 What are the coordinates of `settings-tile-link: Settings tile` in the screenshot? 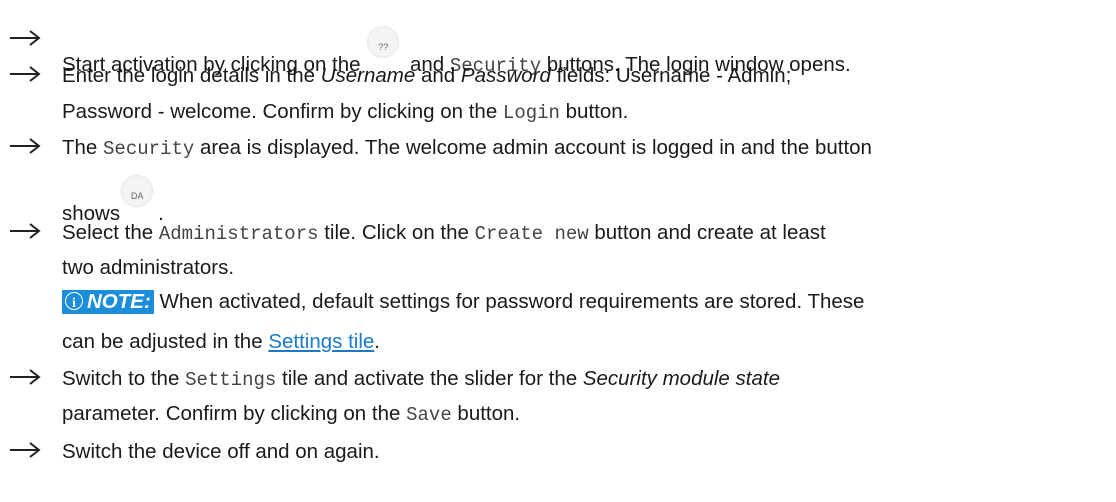 It's located at (321, 341).